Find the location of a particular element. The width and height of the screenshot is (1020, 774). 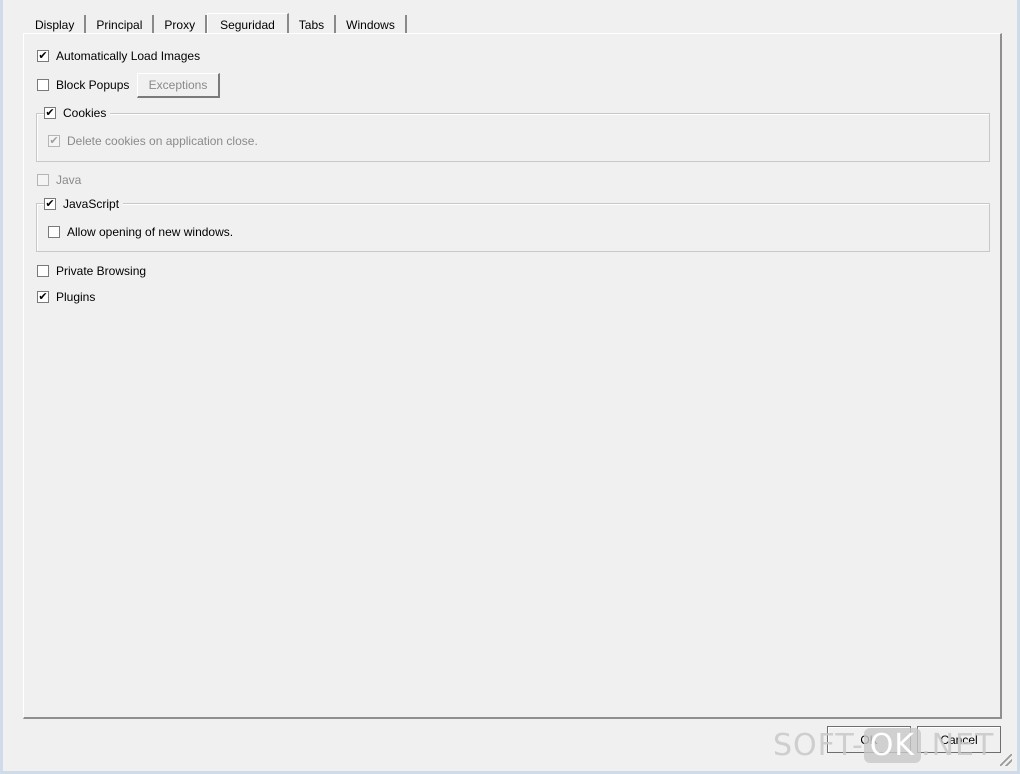

exceptions-button: Exceptions is located at coordinates (178, 85).